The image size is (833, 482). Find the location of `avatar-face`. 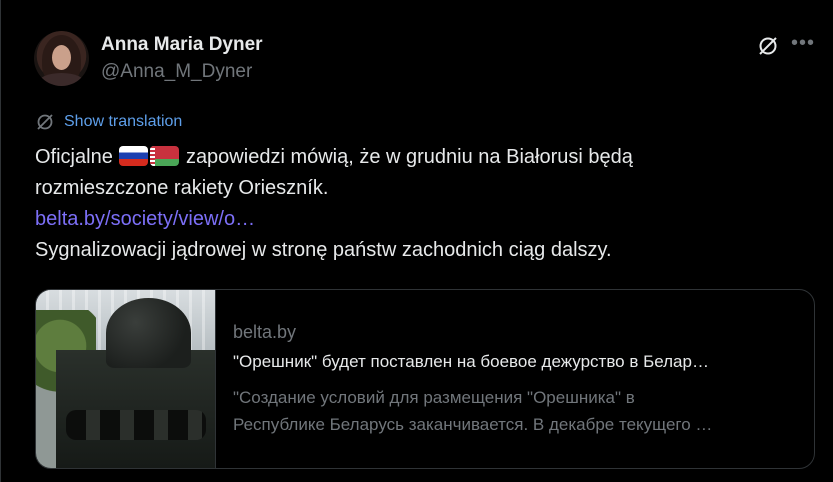

avatar-face is located at coordinates (61, 57).